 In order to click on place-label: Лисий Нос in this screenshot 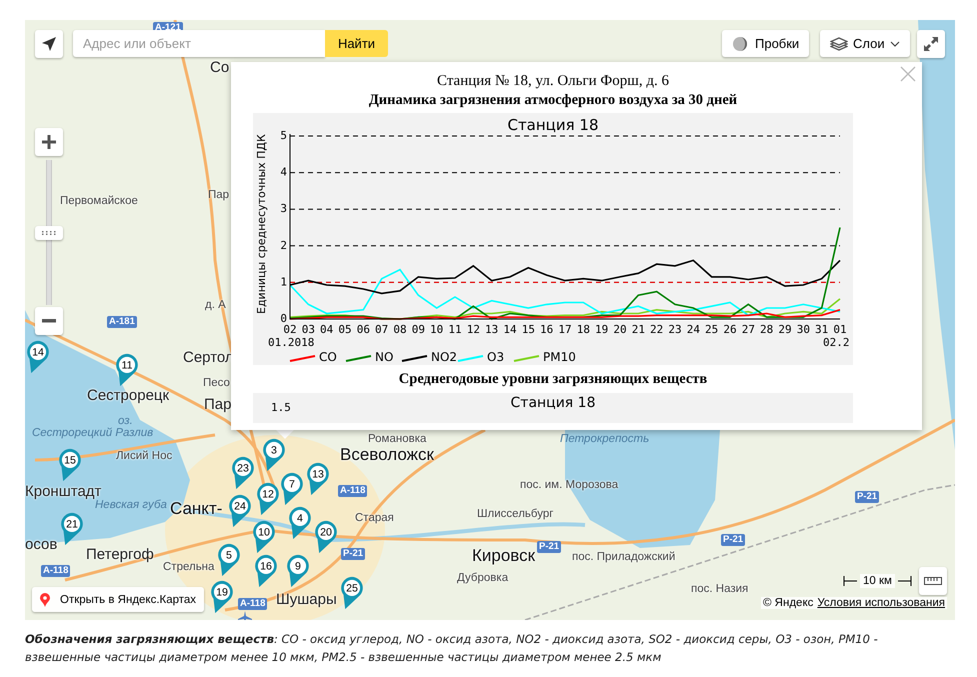, I will do `click(144, 456)`.